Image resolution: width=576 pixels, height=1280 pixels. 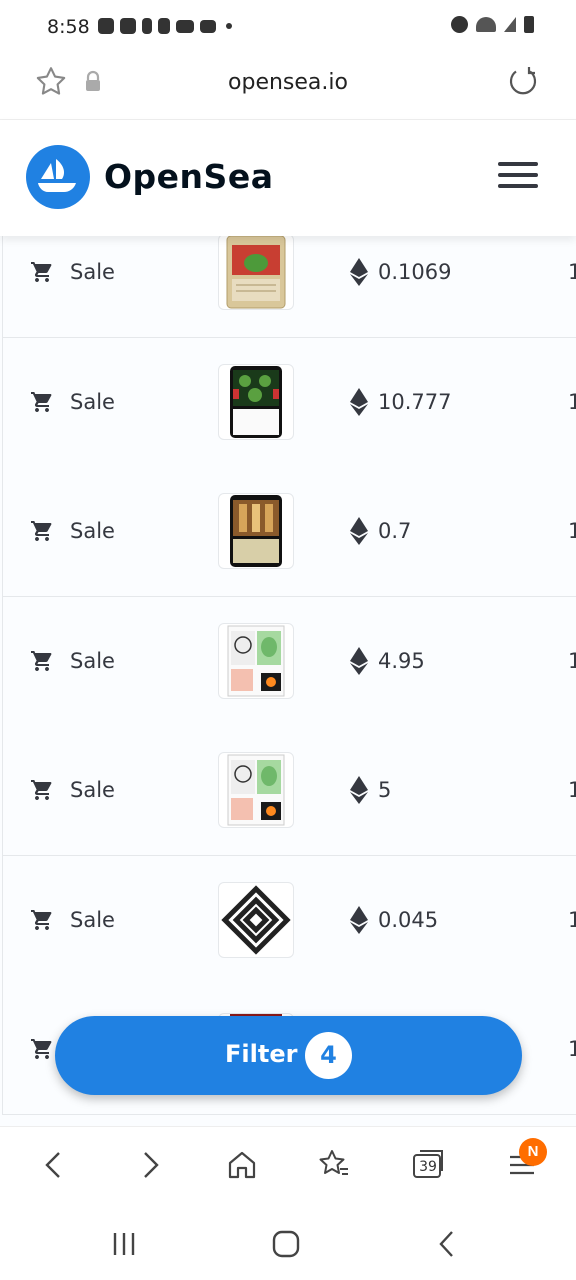 What do you see at coordinates (328, 1055) in the screenshot?
I see `filter-count-badge: 4` at bounding box center [328, 1055].